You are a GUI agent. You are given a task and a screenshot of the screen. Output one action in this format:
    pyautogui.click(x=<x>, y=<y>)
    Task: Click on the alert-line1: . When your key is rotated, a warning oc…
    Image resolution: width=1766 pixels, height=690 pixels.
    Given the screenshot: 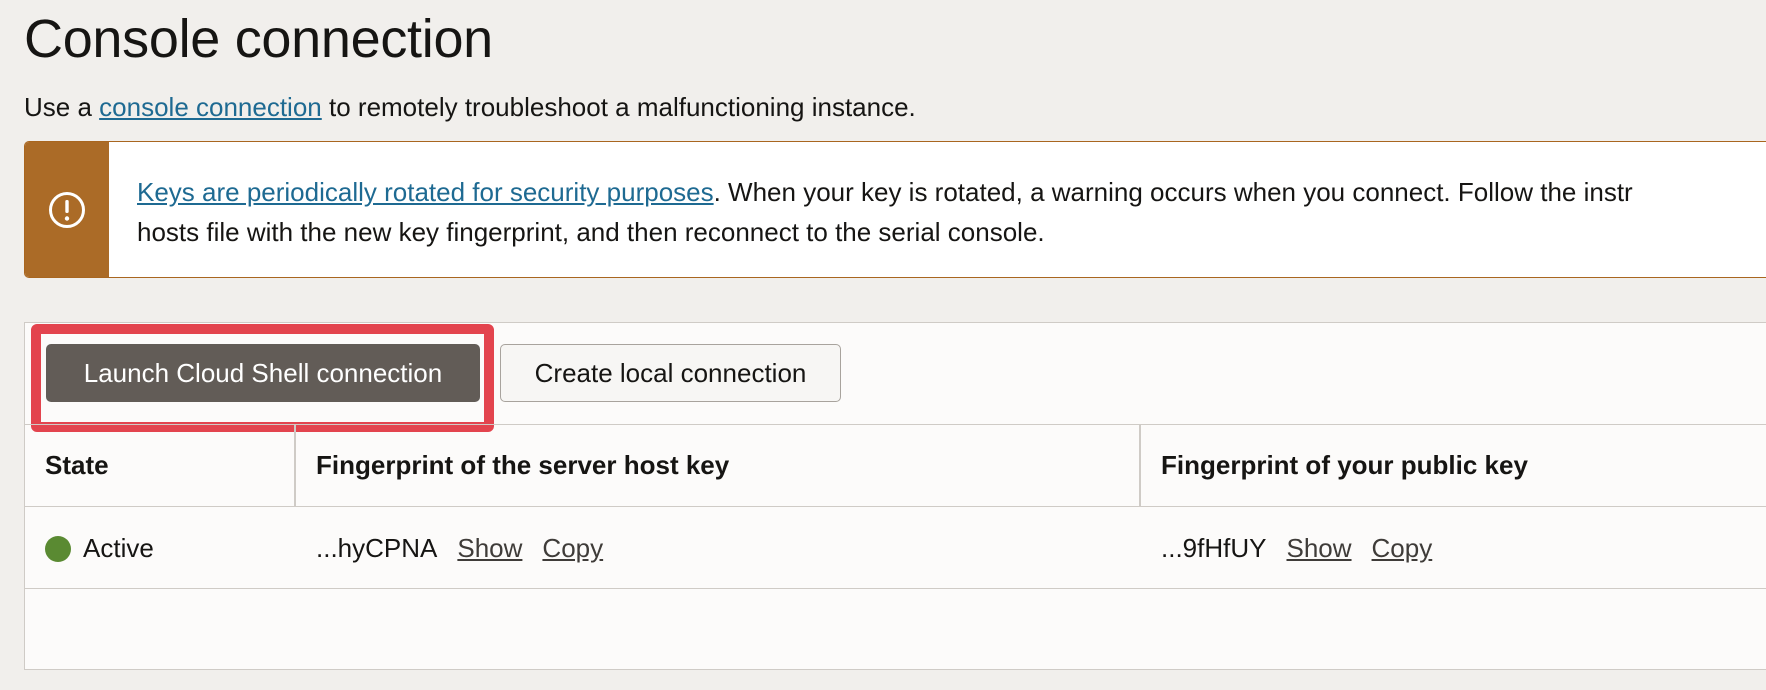 What is the action you would take?
    pyautogui.click(x=1173, y=192)
    